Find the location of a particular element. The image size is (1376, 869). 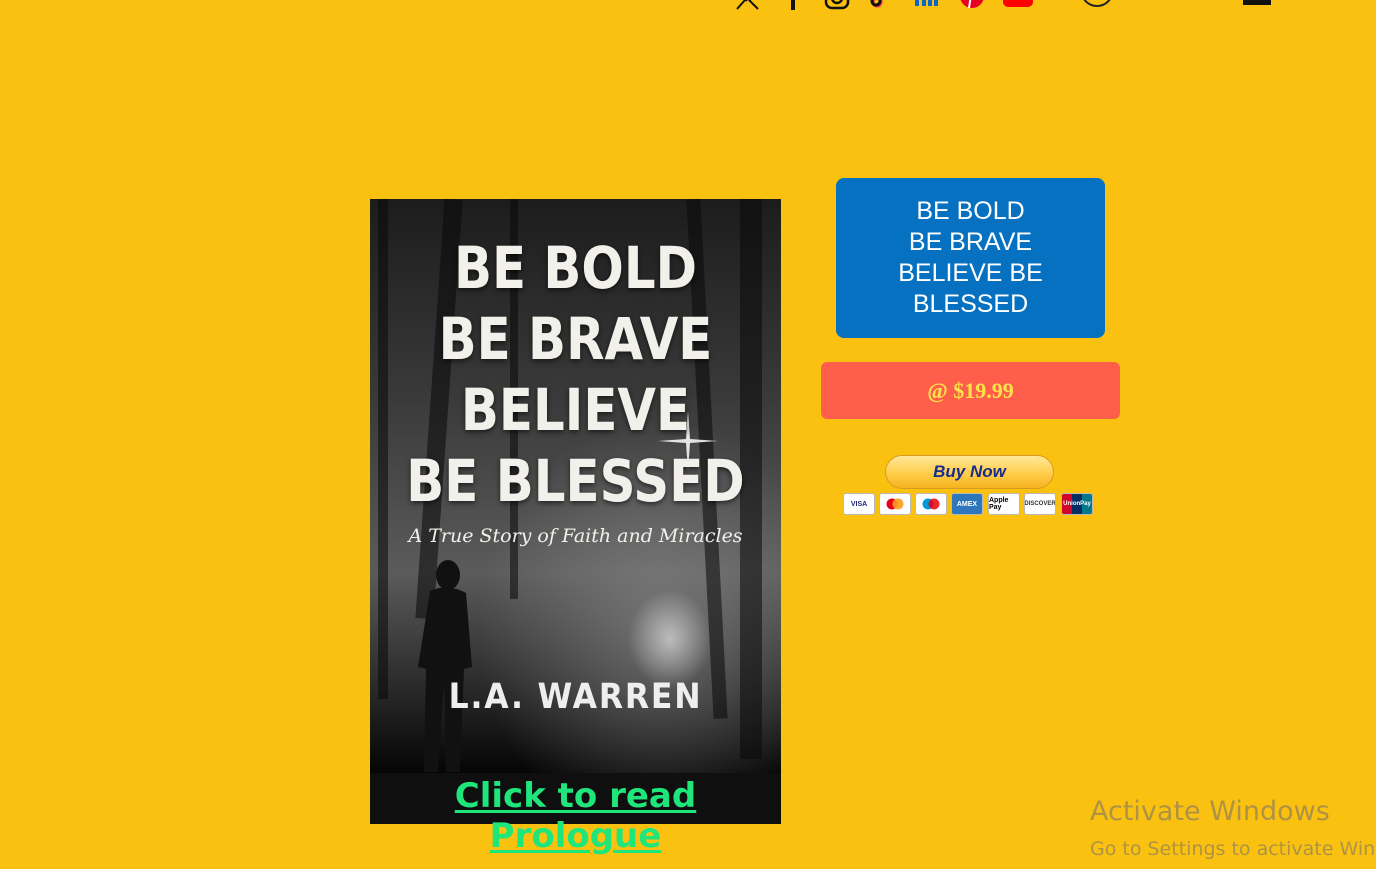

youtube-icon is located at coordinates (1018, 6).